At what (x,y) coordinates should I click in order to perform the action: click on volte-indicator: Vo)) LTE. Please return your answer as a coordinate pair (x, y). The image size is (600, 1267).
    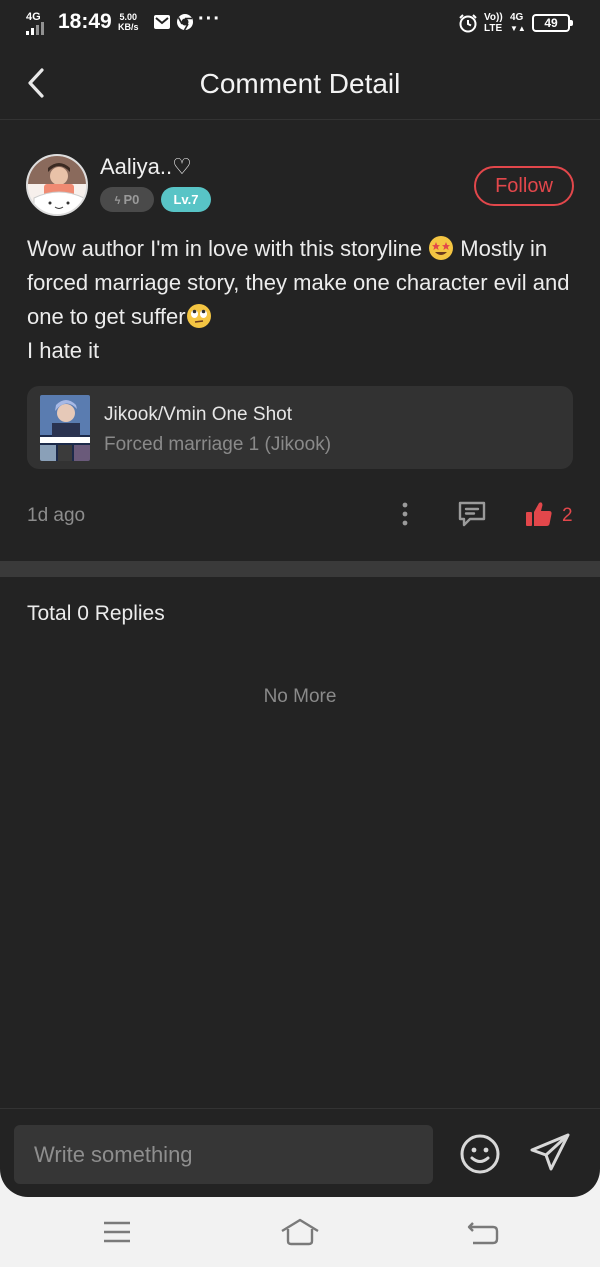
    Looking at the image, I should click on (493, 23).